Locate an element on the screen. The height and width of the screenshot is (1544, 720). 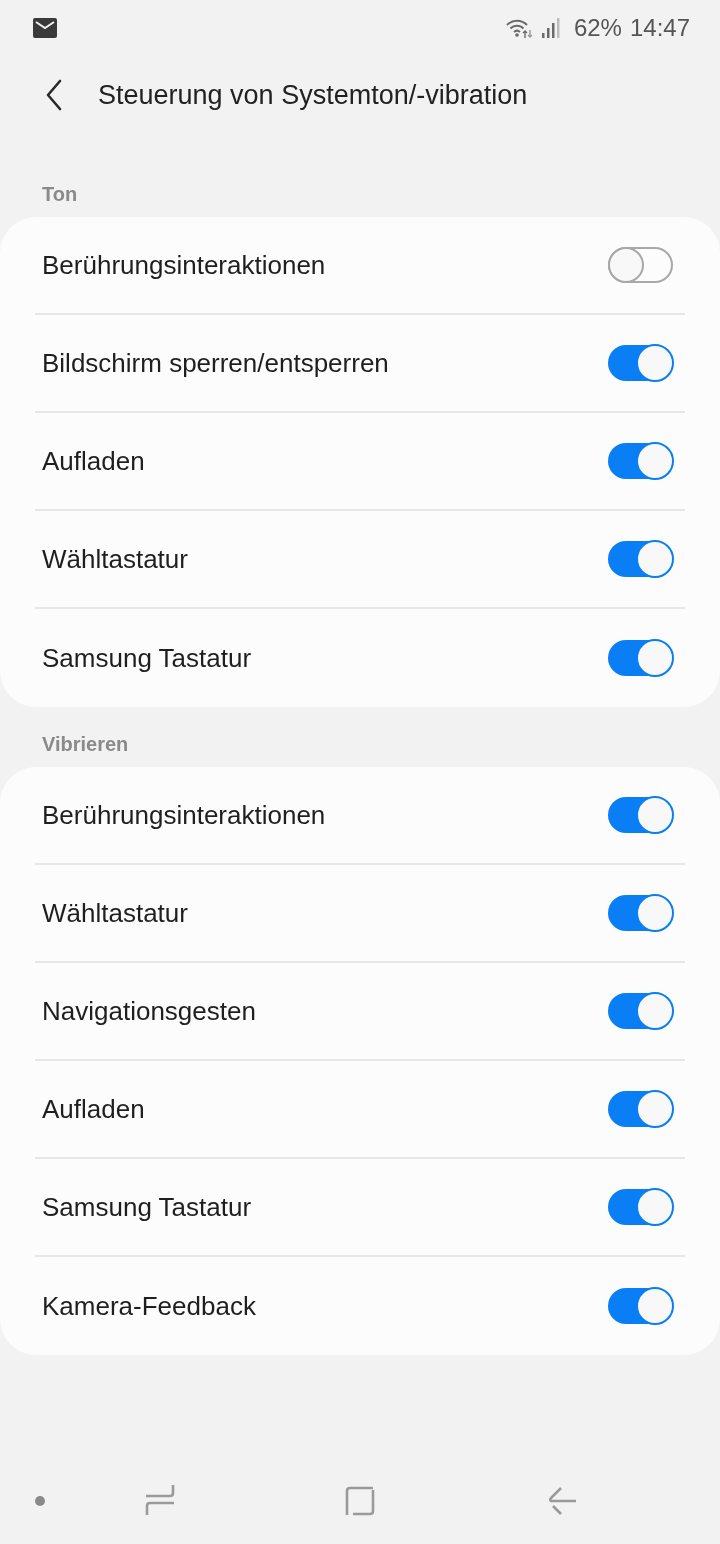
wifi-icon is located at coordinates (518, 28).